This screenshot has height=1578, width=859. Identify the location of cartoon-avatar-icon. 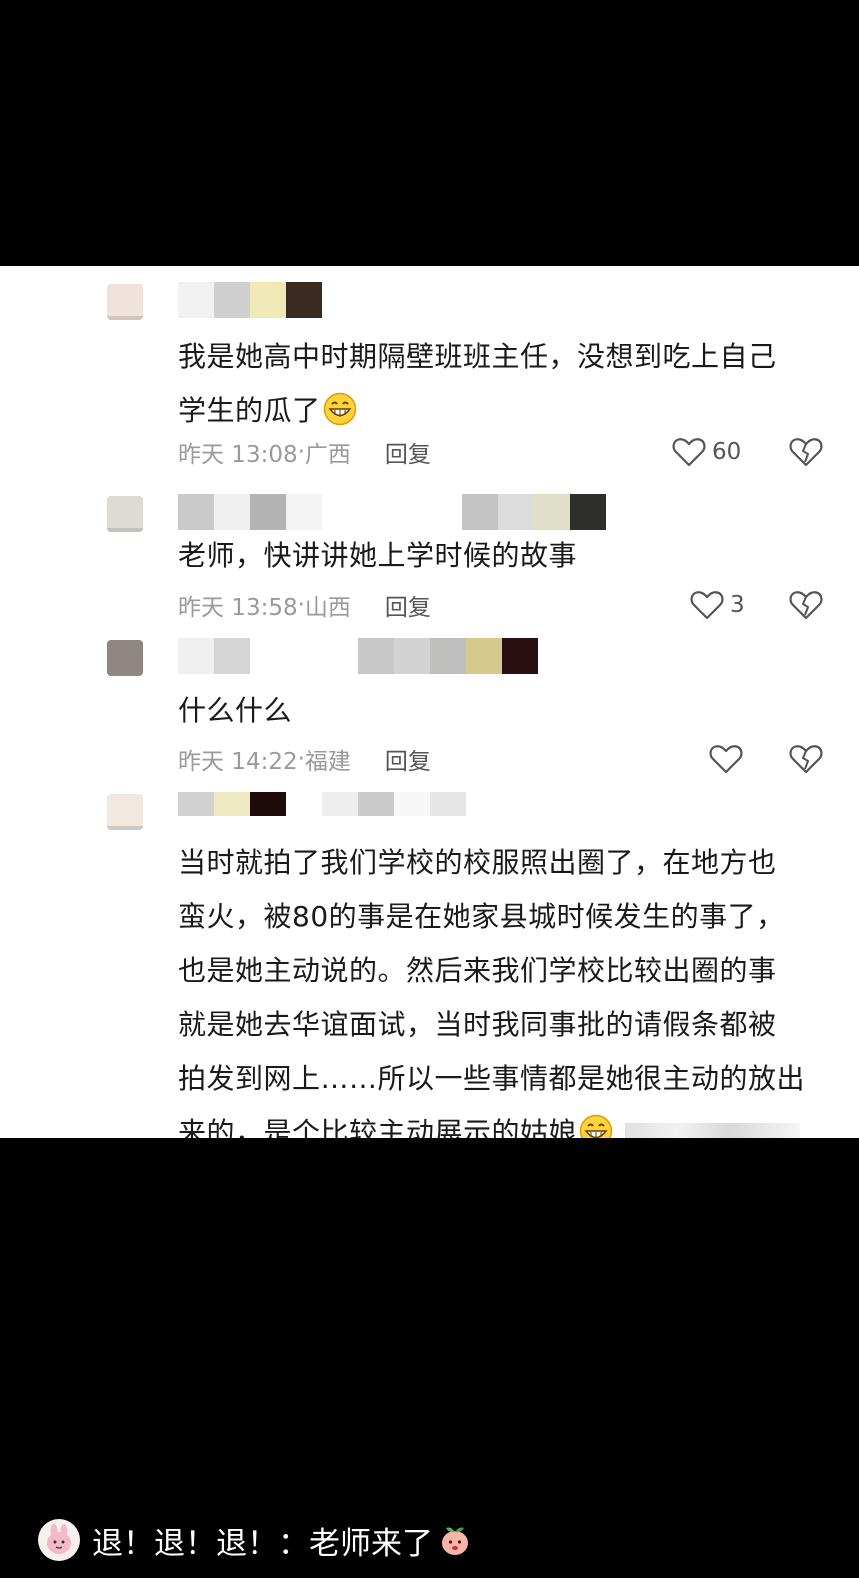
(59, 1539).